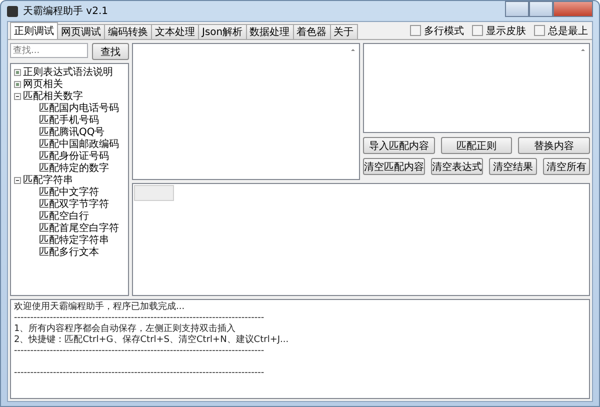 This screenshot has height=407, width=600. What do you see at coordinates (222, 31) in the screenshot?
I see `tab: Json解析` at bounding box center [222, 31].